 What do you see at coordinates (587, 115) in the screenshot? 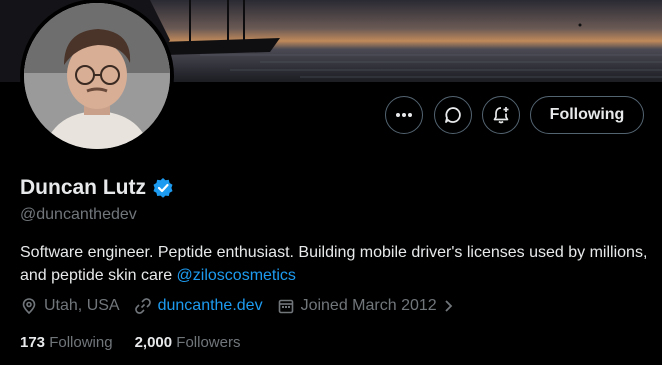
I see `following-button: Following` at bounding box center [587, 115].